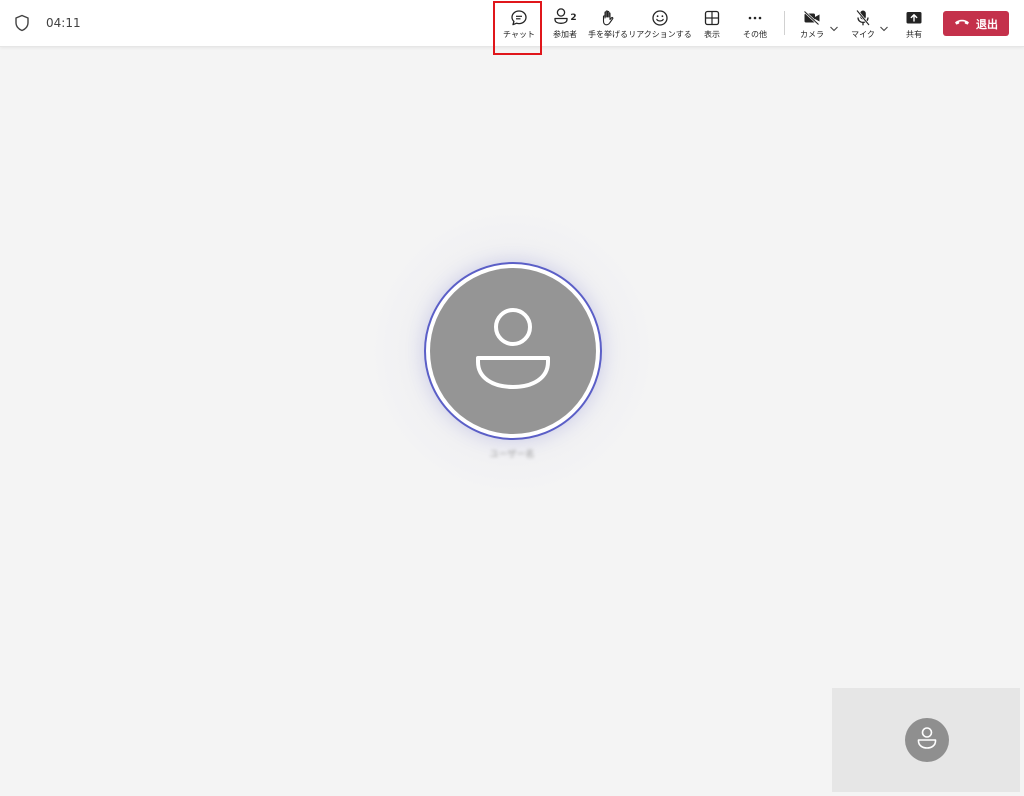 This screenshot has width=1024, height=796. I want to click on smile-icon, so click(660, 18).